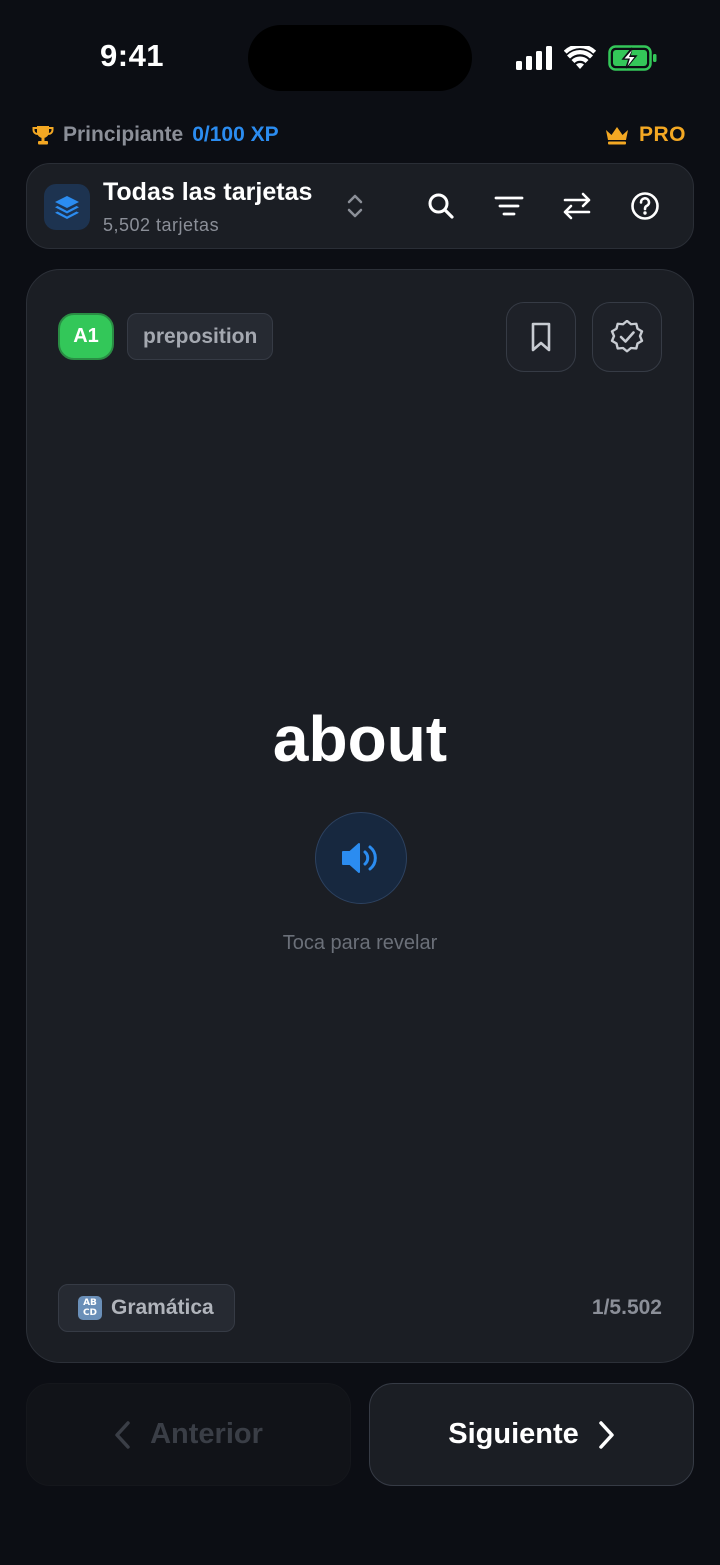  I want to click on status-time: 9:41, so click(132, 55).